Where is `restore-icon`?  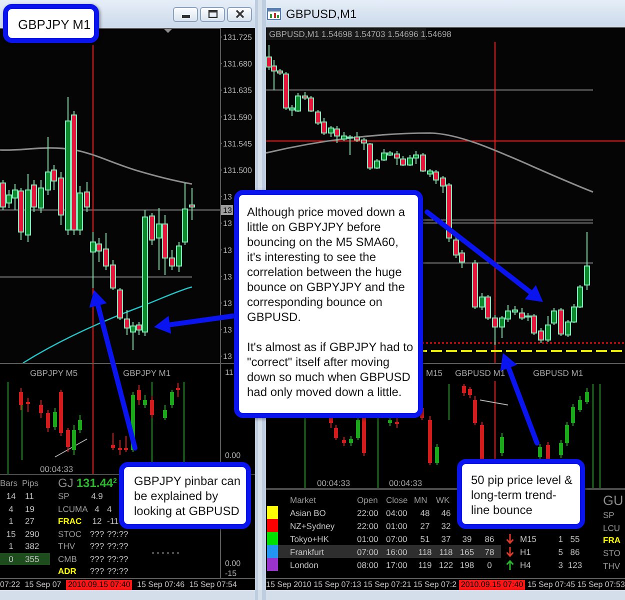
restore-icon is located at coordinates (213, 14).